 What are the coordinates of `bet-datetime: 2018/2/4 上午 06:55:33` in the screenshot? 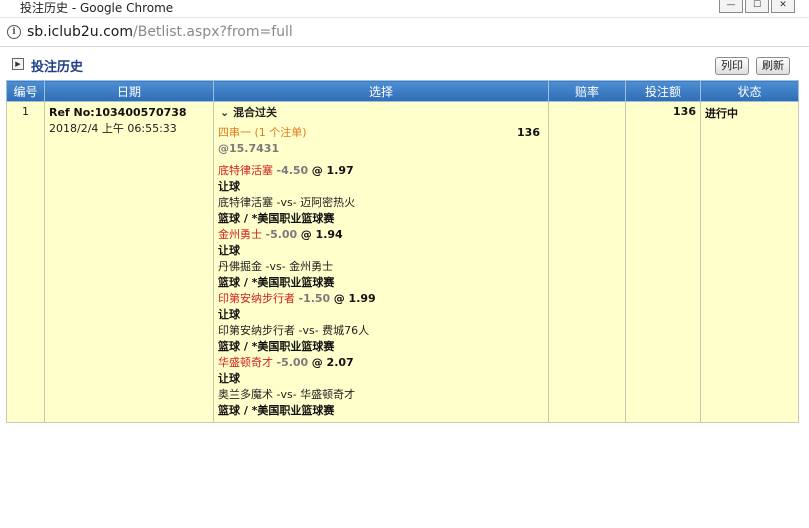 It's located at (113, 128).